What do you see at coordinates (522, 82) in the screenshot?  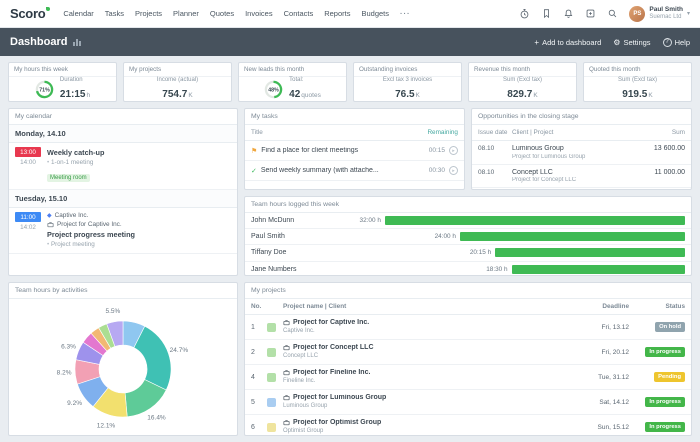 I see `kpi-revenue: Revenue this month Sum (Excl tax) 829.7K` at bounding box center [522, 82].